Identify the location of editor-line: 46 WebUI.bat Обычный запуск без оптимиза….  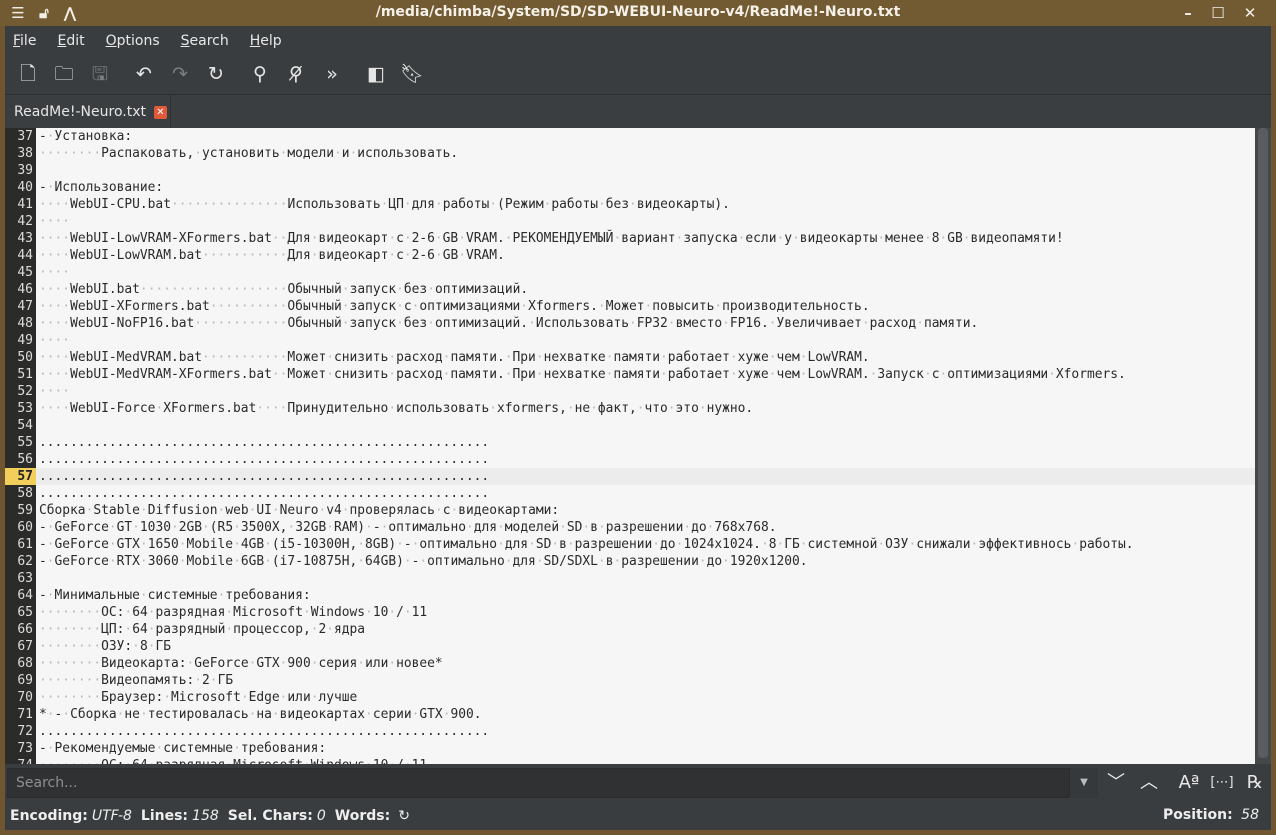
(630, 289).